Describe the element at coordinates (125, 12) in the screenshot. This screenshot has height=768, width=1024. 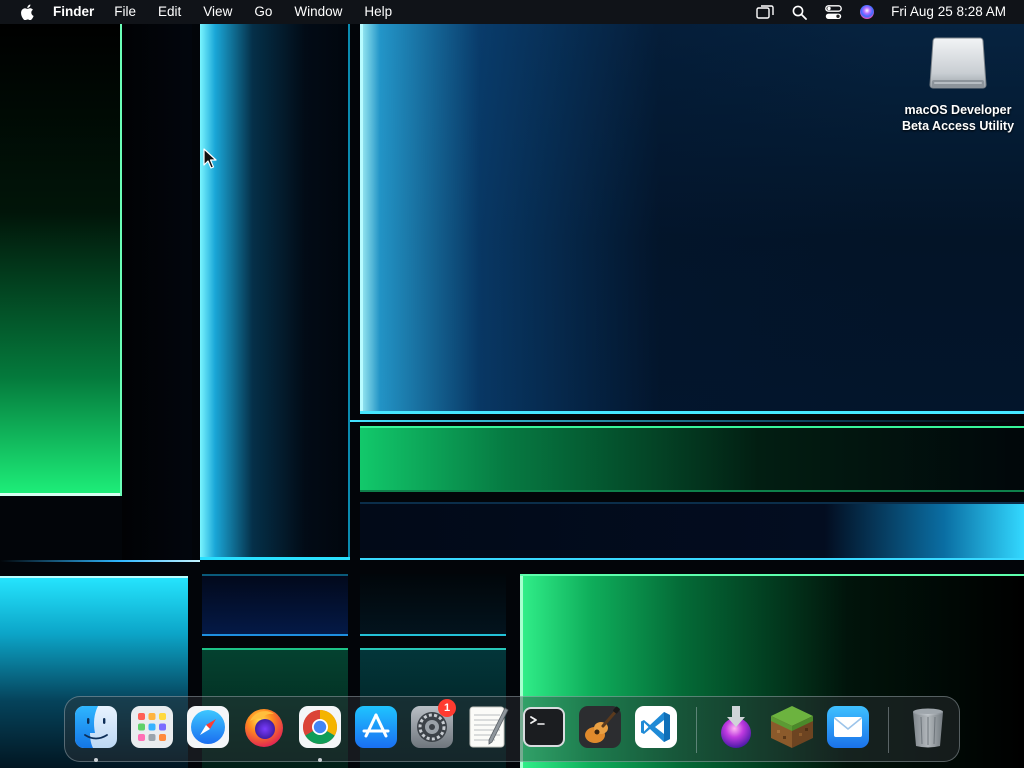
I see `menu-file: File` at that location.